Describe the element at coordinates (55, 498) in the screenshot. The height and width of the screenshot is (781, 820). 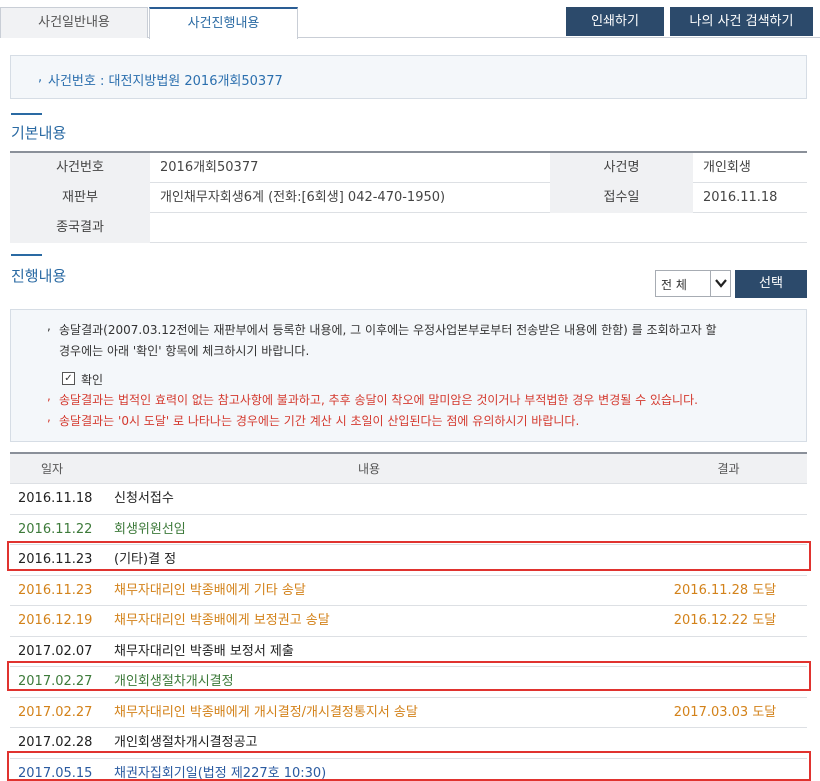
I see `row-date: 2016.11.18` at that location.